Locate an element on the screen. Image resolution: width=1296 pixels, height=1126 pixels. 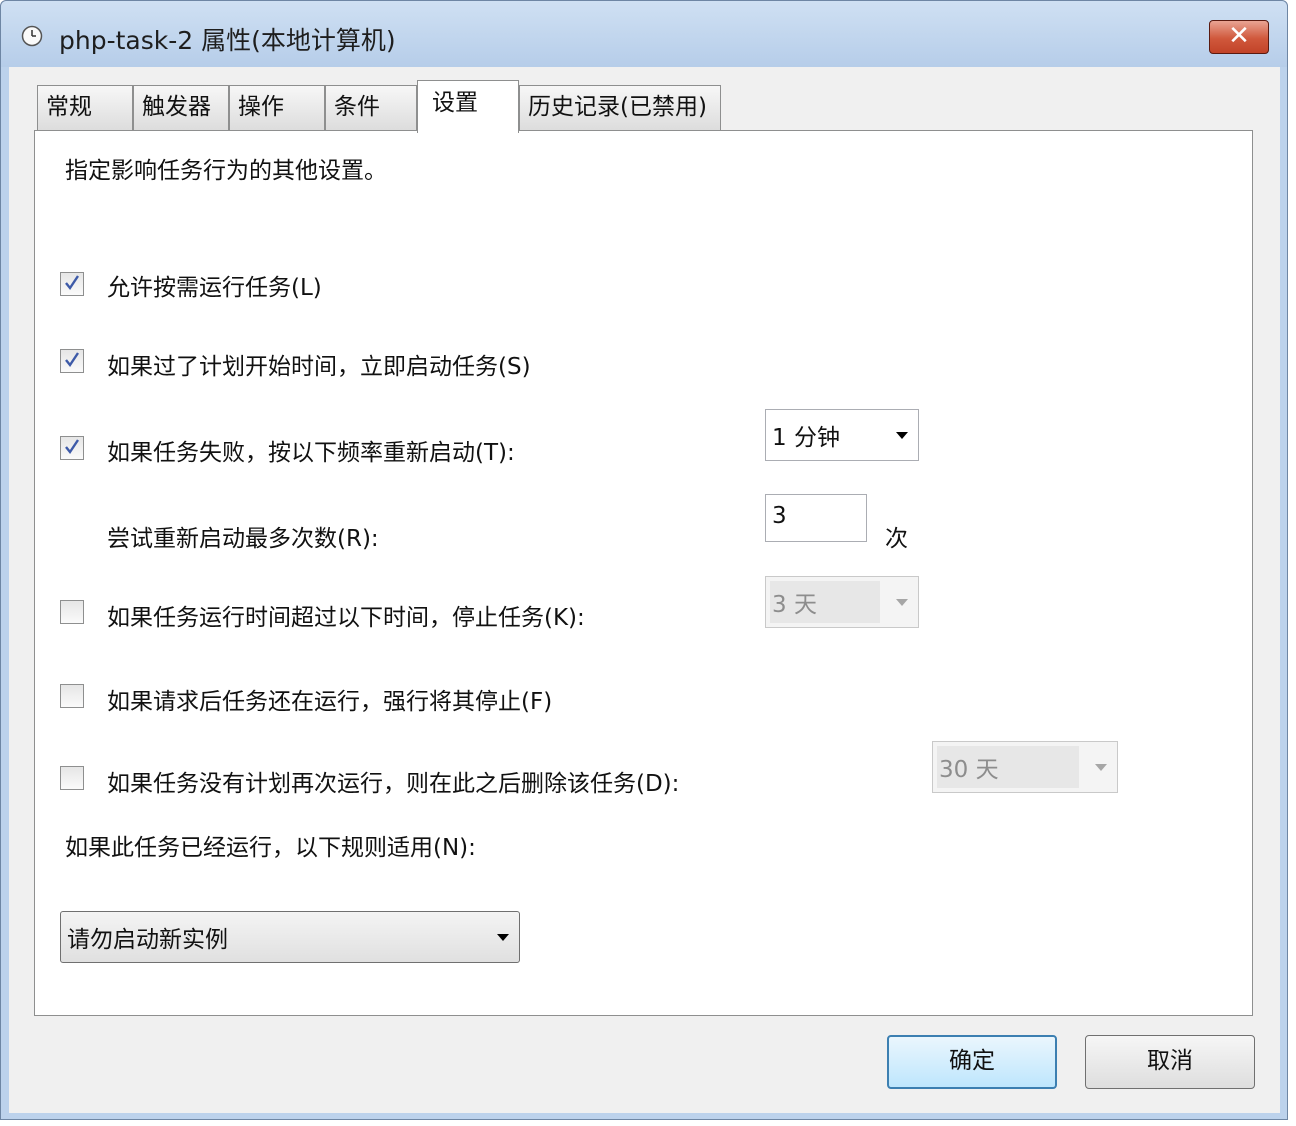
panel-description: 指定影响任务行为的其他设置。 is located at coordinates (226, 171).